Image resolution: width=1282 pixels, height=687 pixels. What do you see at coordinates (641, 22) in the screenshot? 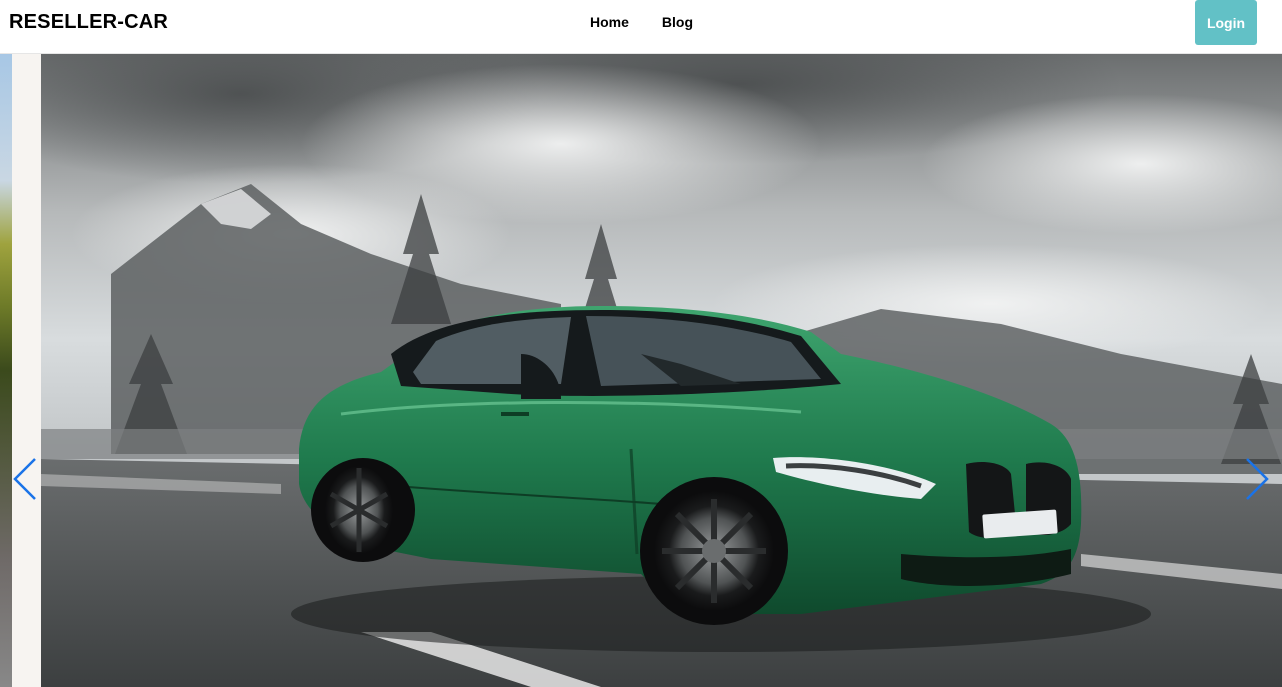
I see `main-nav: Home Blog` at bounding box center [641, 22].